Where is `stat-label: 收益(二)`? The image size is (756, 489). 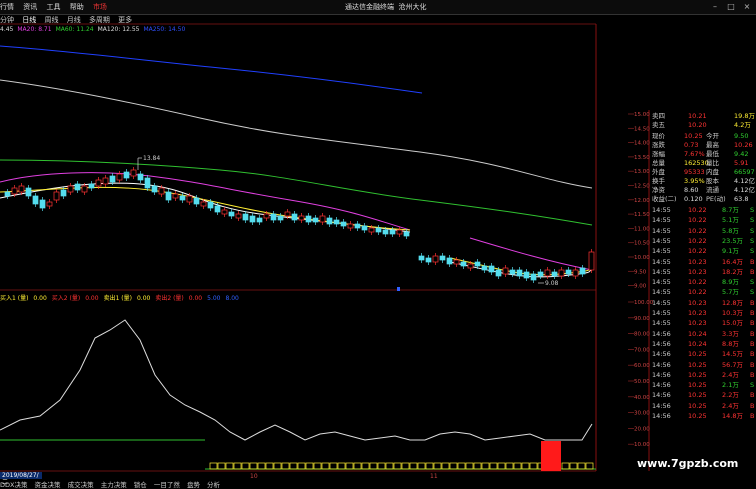
stat-label: 收益(二) is located at coordinates (664, 199).